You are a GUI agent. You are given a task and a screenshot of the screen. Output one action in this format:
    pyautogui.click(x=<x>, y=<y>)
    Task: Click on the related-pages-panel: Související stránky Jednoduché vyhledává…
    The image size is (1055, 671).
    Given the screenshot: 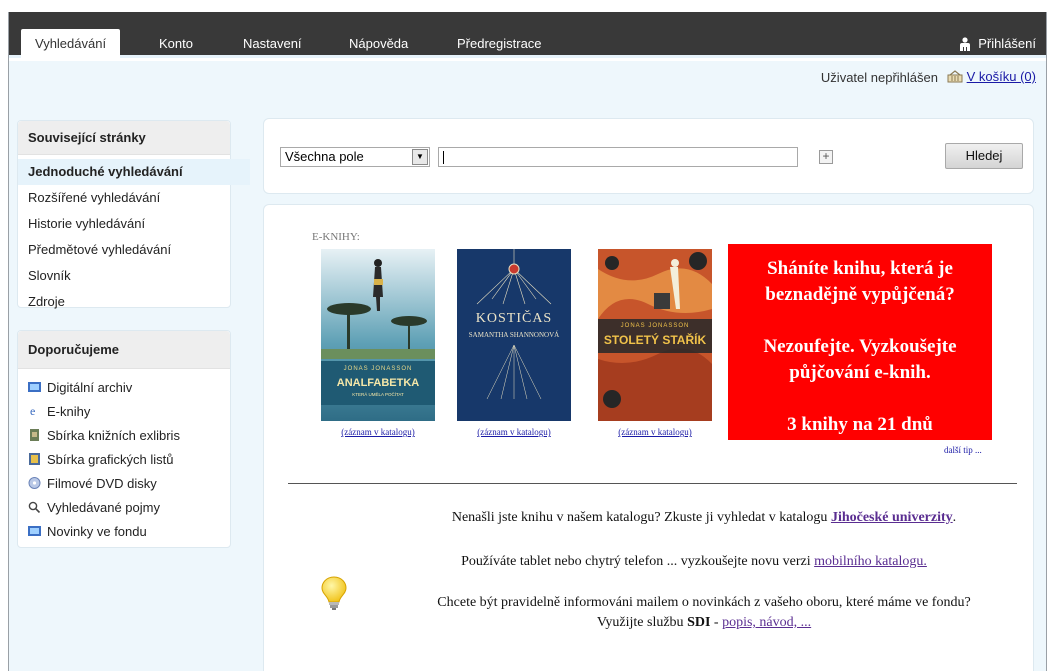 What is the action you would take?
    pyautogui.click(x=133, y=214)
    